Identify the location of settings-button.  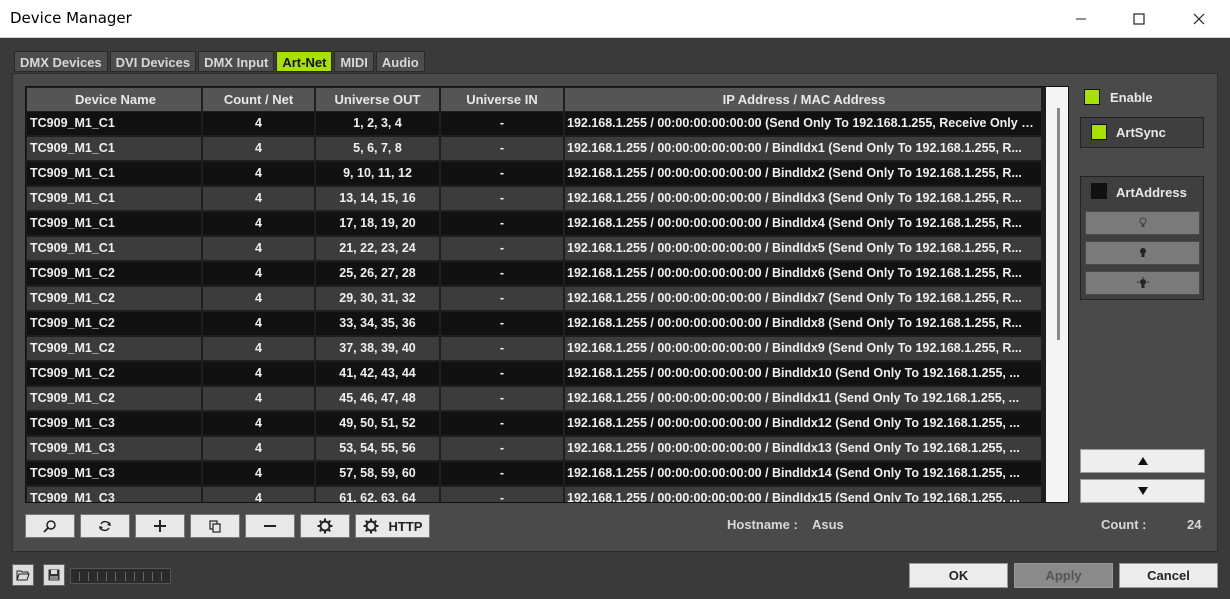
(325, 526).